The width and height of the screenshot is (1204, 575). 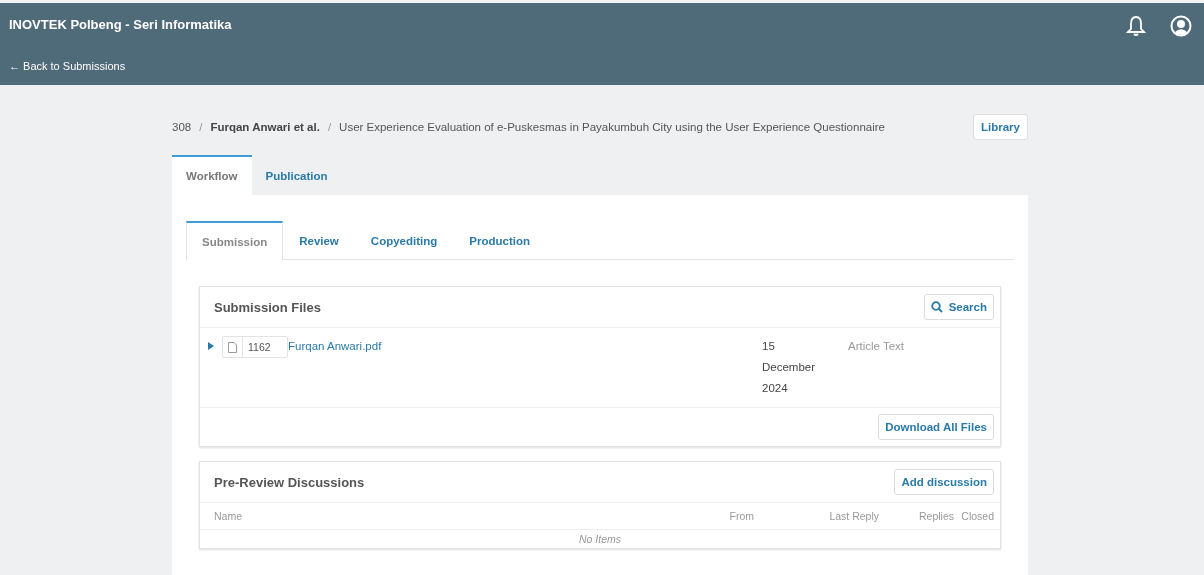 What do you see at coordinates (600, 539) in the screenshot?
I see `empty-message: No Items` at bounding box center [600, 539].